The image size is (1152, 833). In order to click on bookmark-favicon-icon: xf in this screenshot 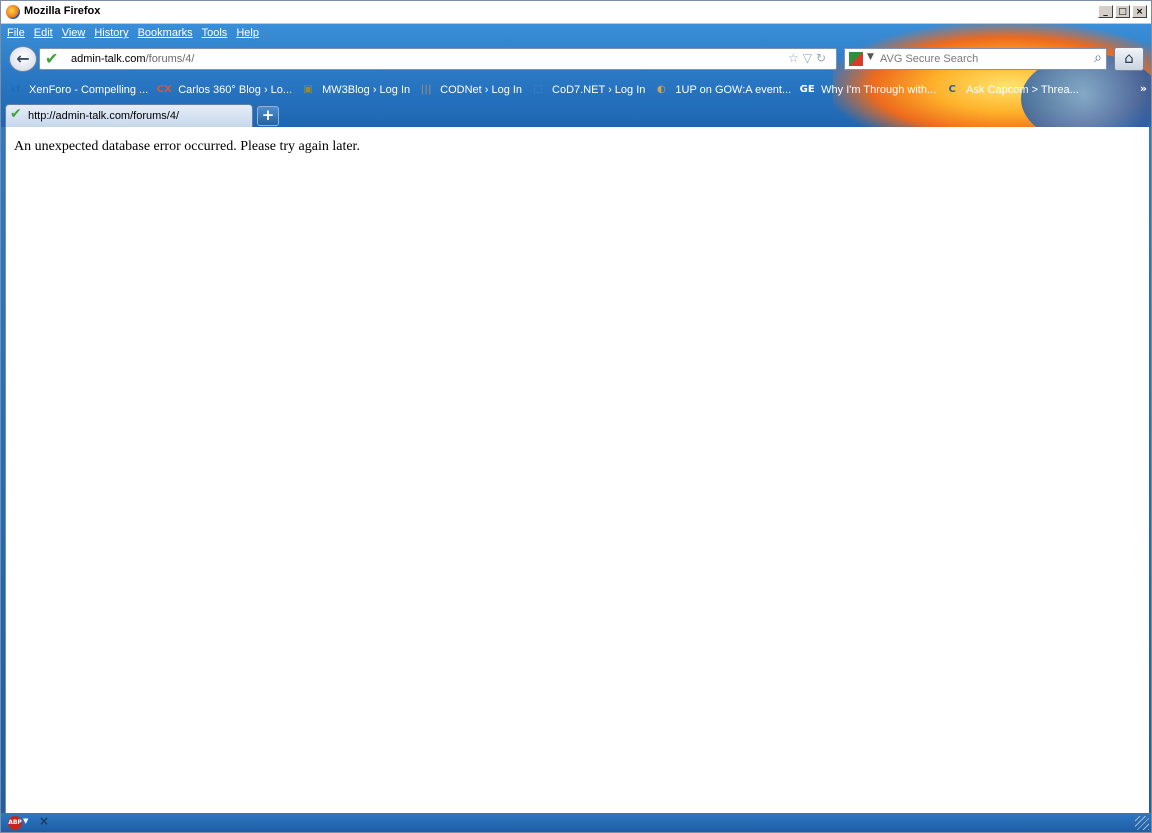, I will do `click(15, 89)`.